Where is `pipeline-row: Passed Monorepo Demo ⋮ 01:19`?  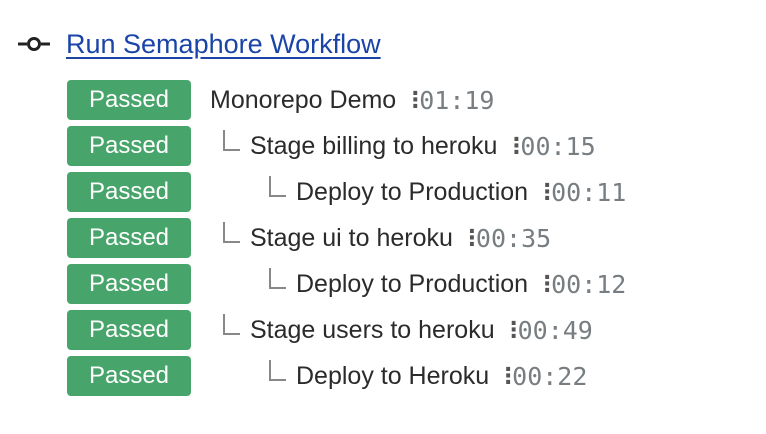
pipeline-row: Passed Monorepo Demo ⋮ 01:19 is located at coordinates (346, 100).